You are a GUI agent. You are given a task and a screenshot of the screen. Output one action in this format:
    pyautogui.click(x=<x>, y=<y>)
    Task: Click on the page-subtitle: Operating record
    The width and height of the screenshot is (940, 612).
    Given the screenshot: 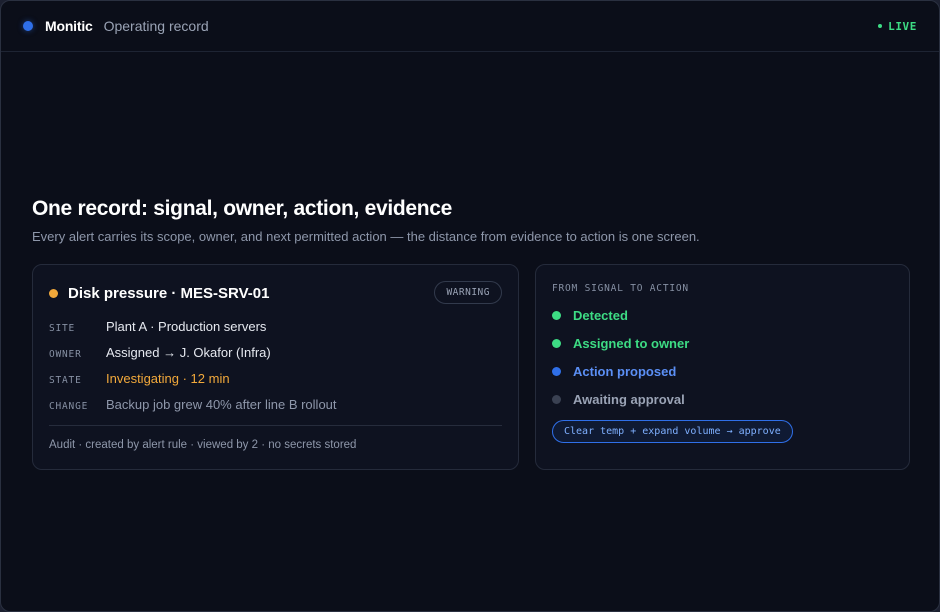 What is the action you would take?
    pyautogui.click(x=156, y=26)
    